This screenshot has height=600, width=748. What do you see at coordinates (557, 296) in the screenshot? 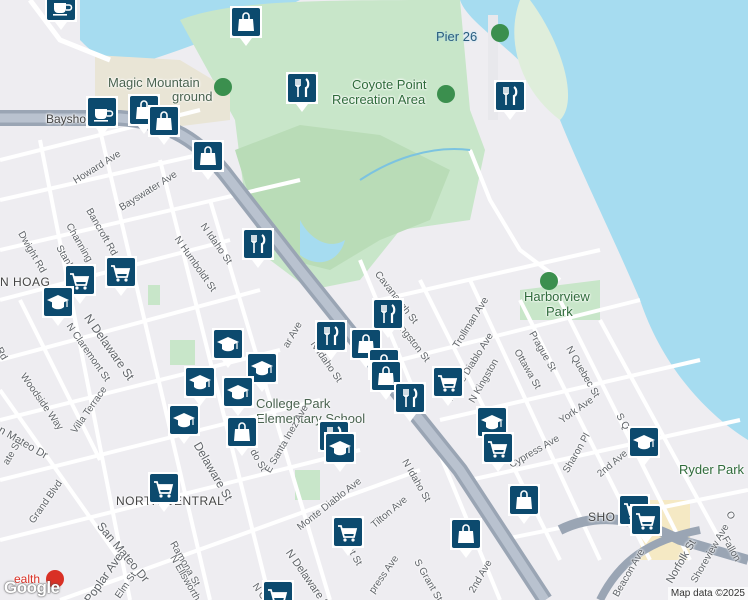
I see `poi-label: Harborview` at bounding box center [557, 296].